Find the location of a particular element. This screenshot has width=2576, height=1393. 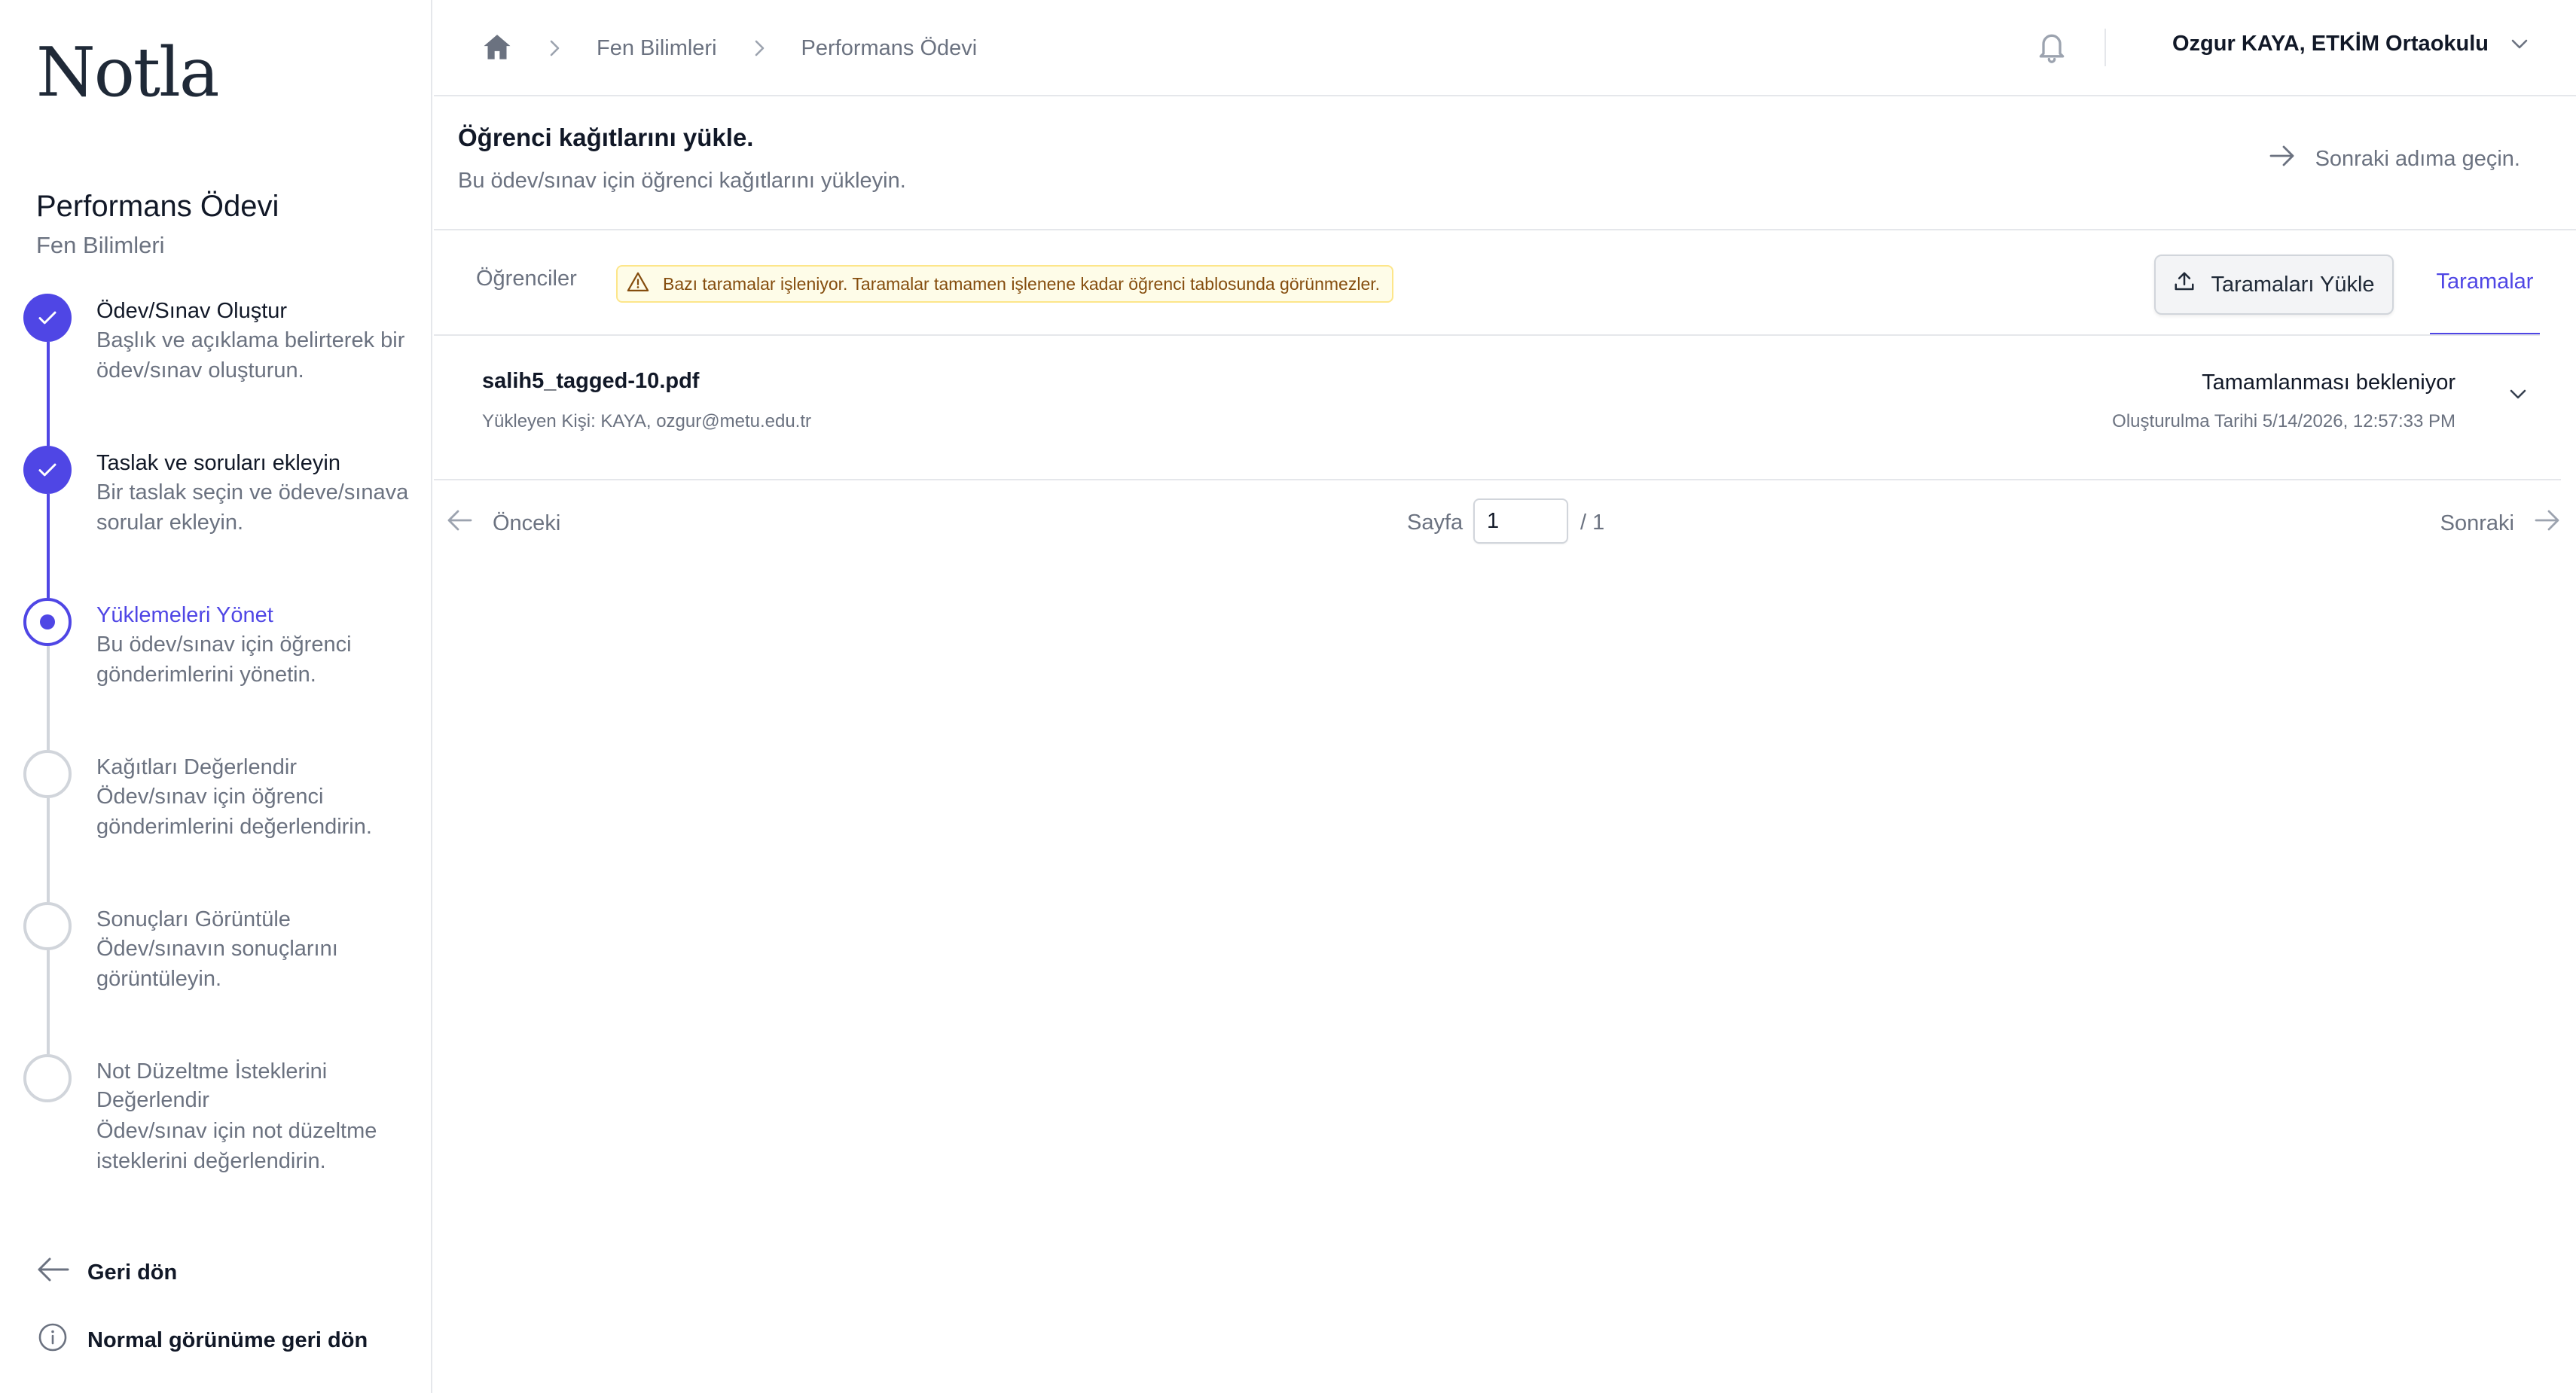

breadcrumb-assignment: Performans Ödevi is located at coordinates (889, 48).